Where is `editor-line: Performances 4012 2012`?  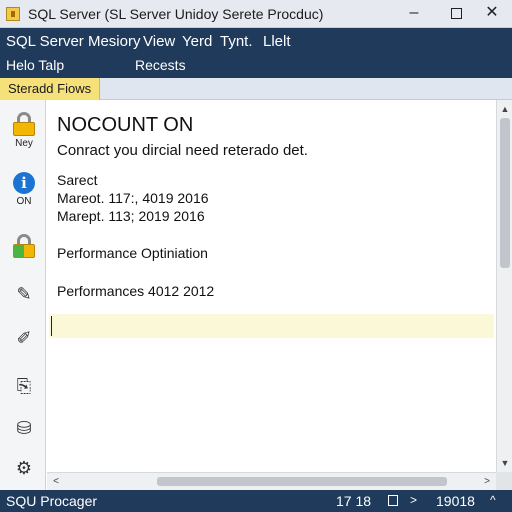 editor-line: Performances 4012 2012 is located at coordinates (136, 291).